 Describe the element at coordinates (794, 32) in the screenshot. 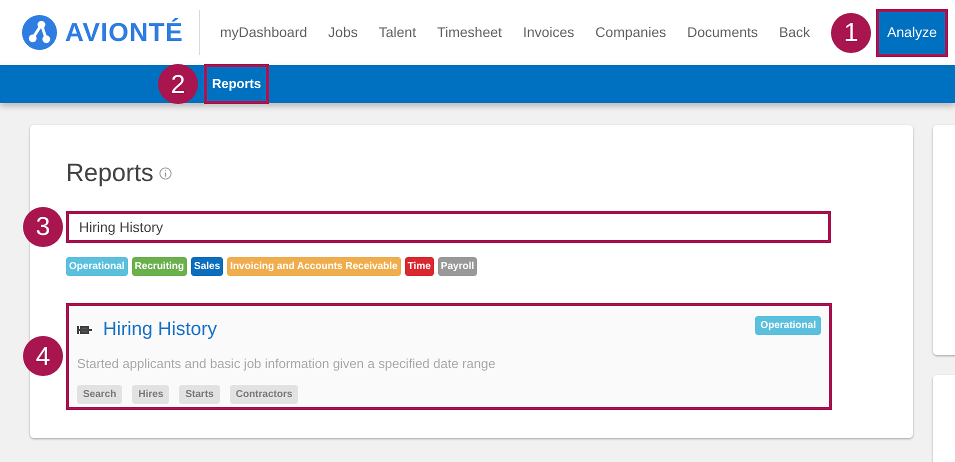

I see `nav-link: Back` at that location.